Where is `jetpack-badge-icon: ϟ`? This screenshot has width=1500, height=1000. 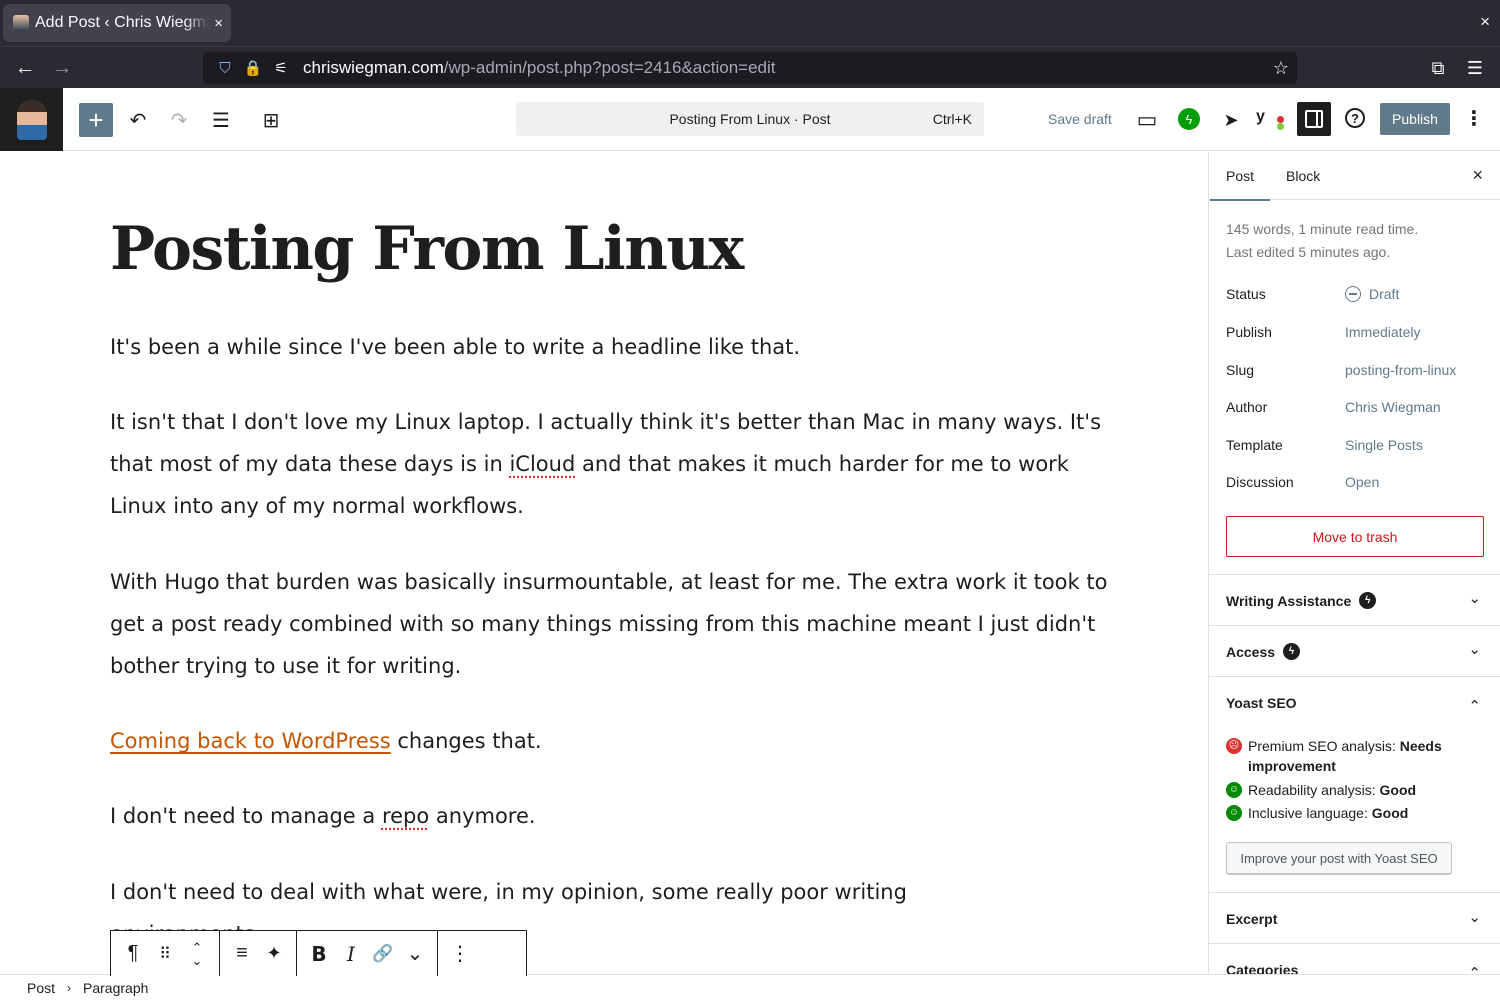
jetpack-badge-icon: ϟ is located at coordinates (1292, 651).